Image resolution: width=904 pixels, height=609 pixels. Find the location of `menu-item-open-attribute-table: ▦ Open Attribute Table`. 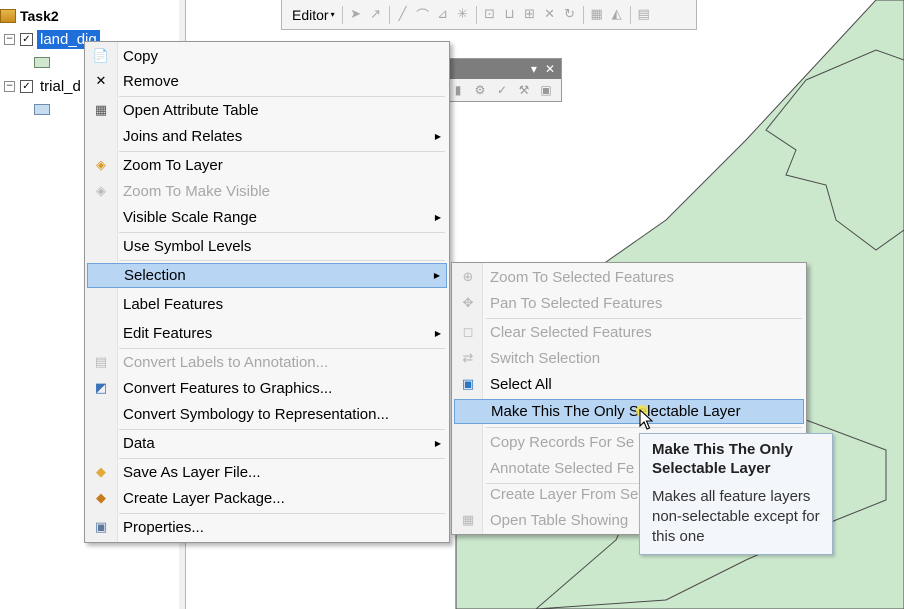

menu-item-open-attribute-table: ▦ Open Attribute Table is located at coordinates (267, 110).